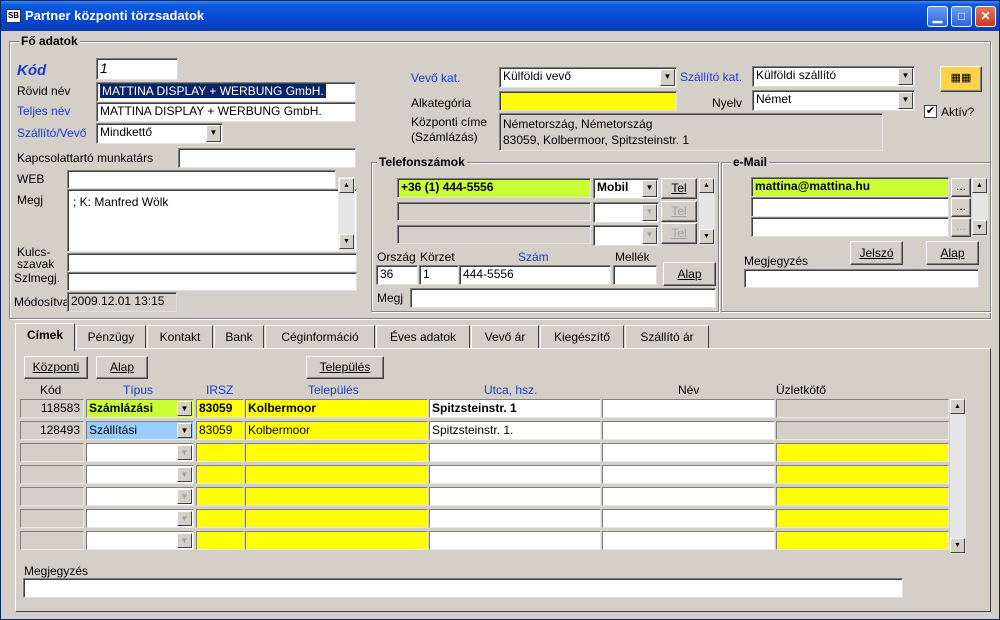  I want to click on web-input, so click(201, 179).